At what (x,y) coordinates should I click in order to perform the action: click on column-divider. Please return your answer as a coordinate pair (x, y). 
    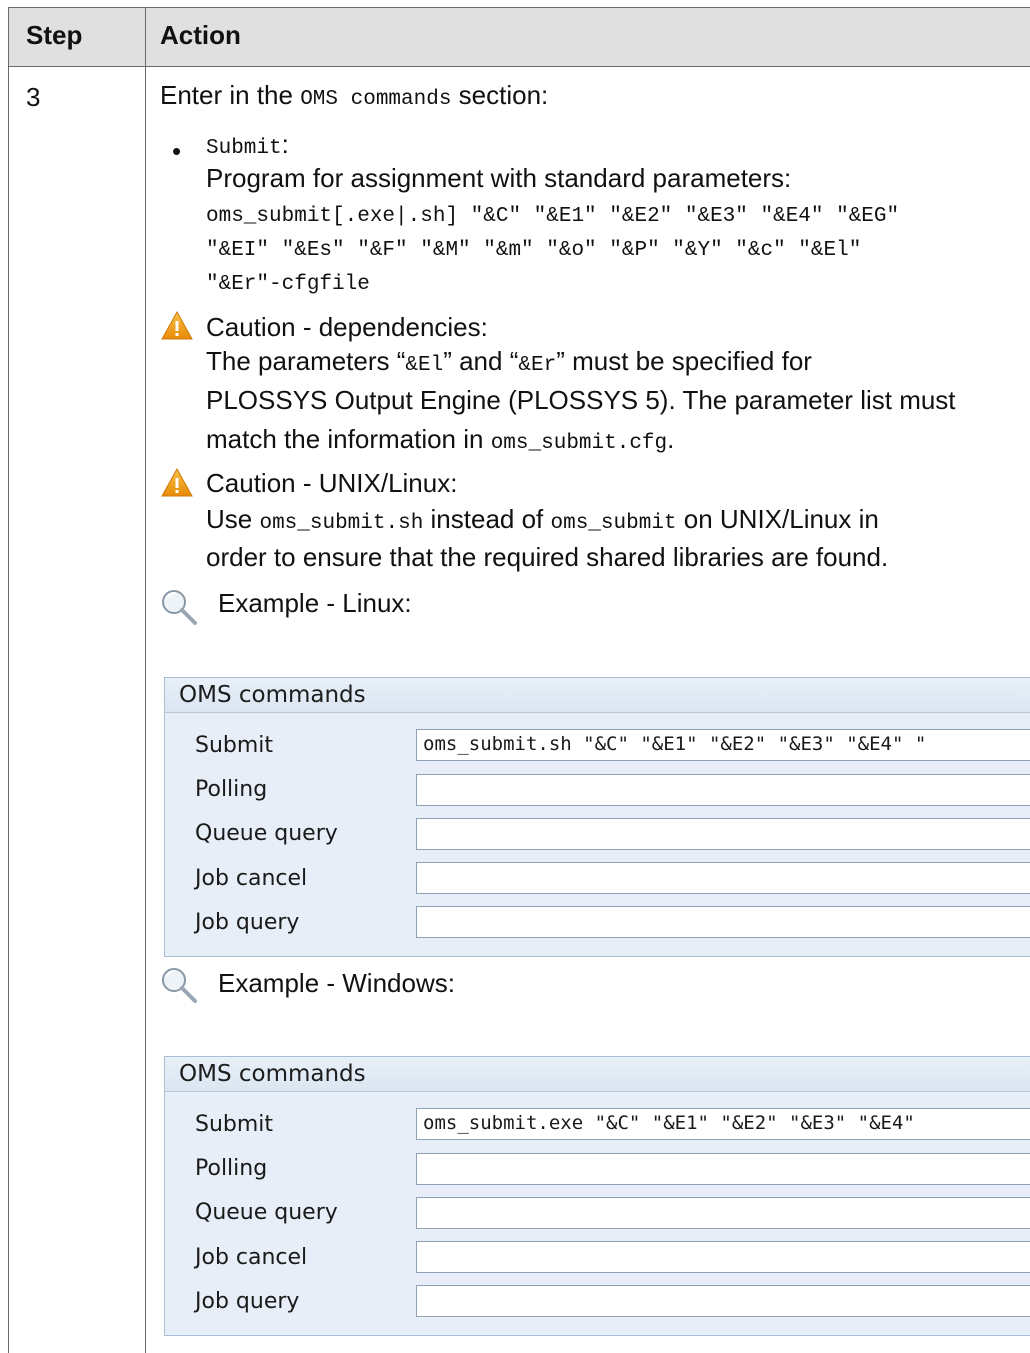
    Looking at the image, I should click on (145, 680).